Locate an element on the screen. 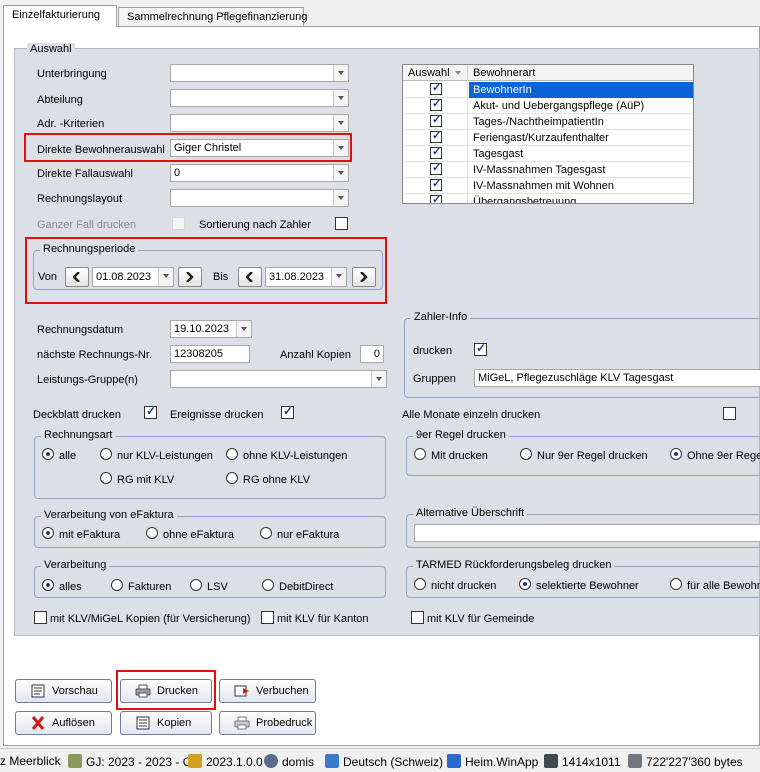  regel9-nur-label: Nur 9er Regel drucken is located at coordinates (592, 456).